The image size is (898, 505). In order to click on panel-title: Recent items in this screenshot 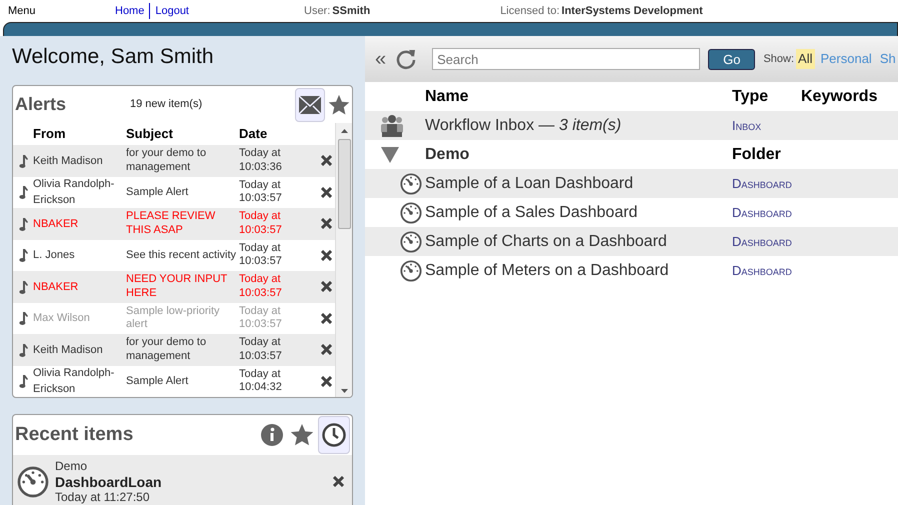, I will do `click(74, 434)`.